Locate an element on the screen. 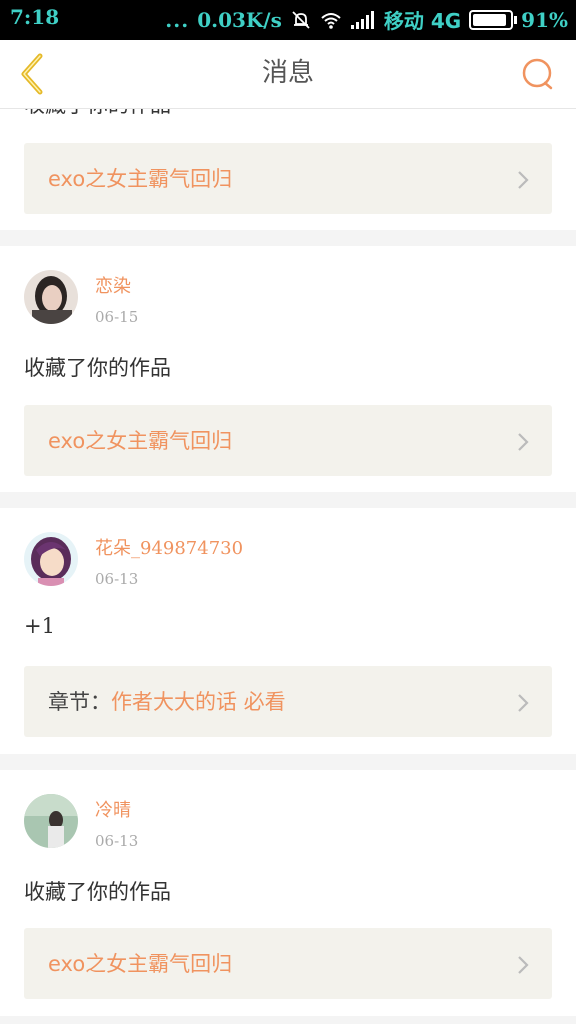  network-speed: 0.03K/s is located at coordinates (239, 19).